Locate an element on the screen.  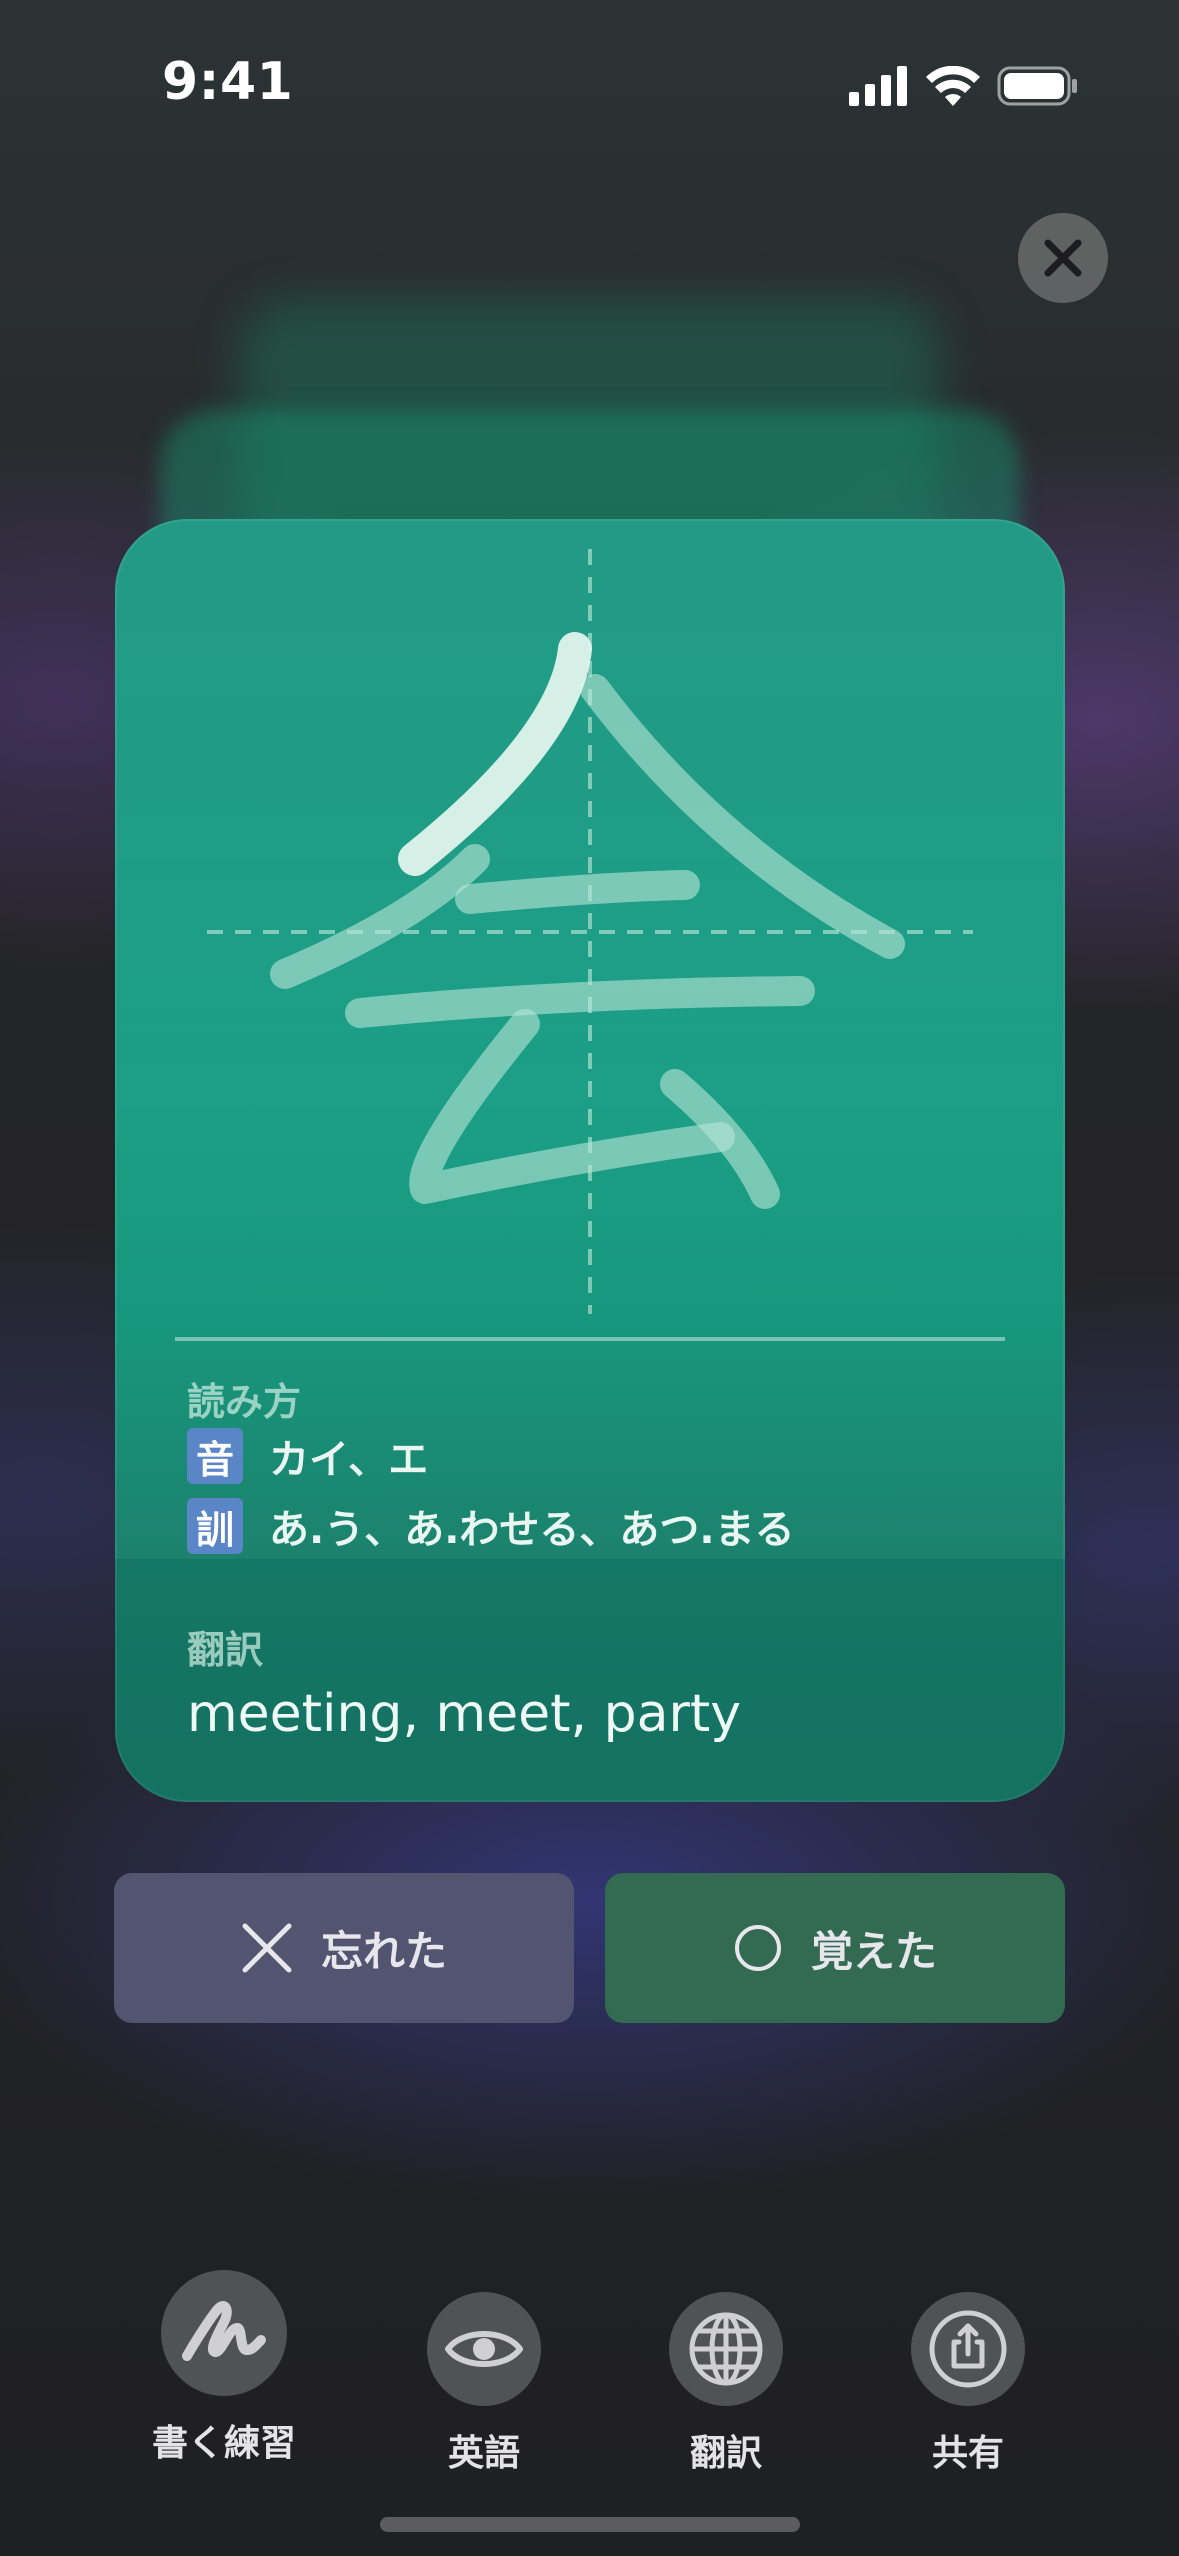
card-lower-section is located at coordinates (590, 1680).